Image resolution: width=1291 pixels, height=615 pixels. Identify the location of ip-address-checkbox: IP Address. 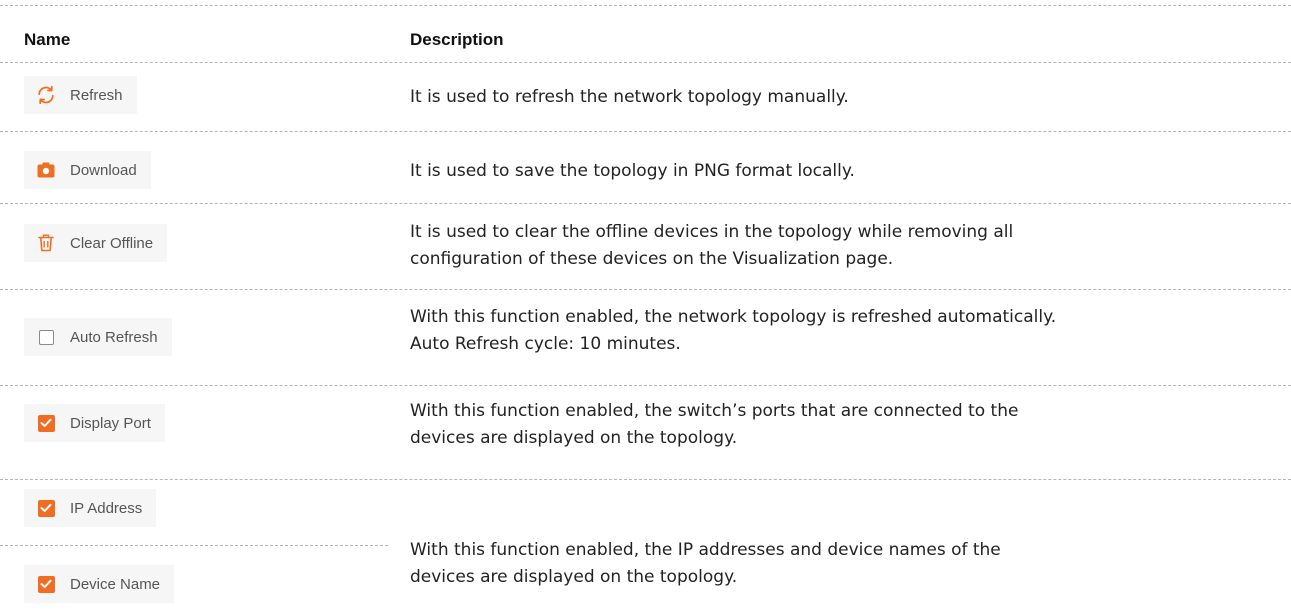
(90, 508).